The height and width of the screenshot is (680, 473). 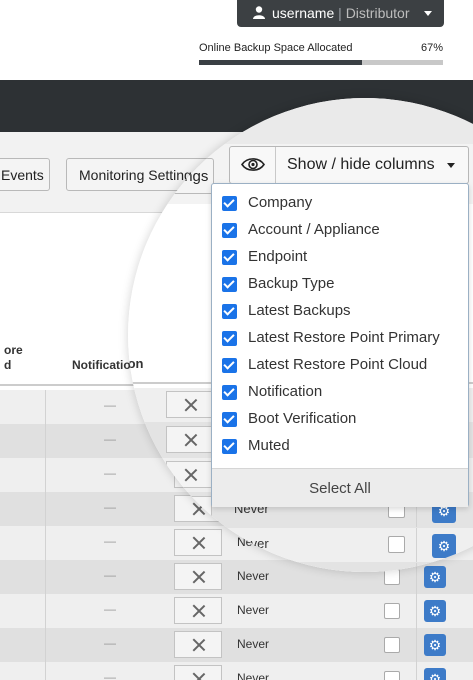 What do you see at coordinates (361, 164) in the screenshot?
I see `show-hide-columns-label: Show / hide columns` at bounding box center [361, 164].